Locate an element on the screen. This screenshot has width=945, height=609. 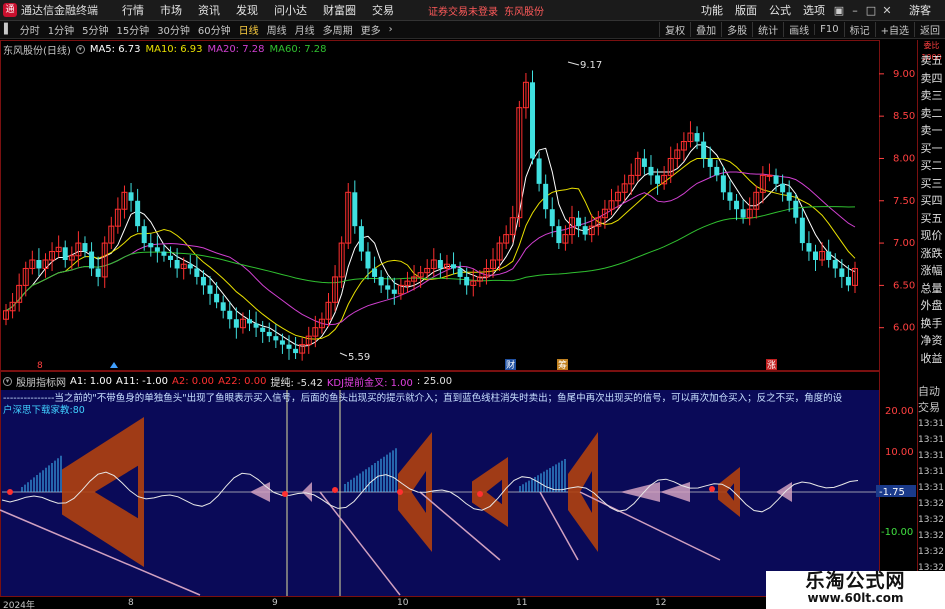
period-intraday: 分时 is located at coordinates (30, 29).